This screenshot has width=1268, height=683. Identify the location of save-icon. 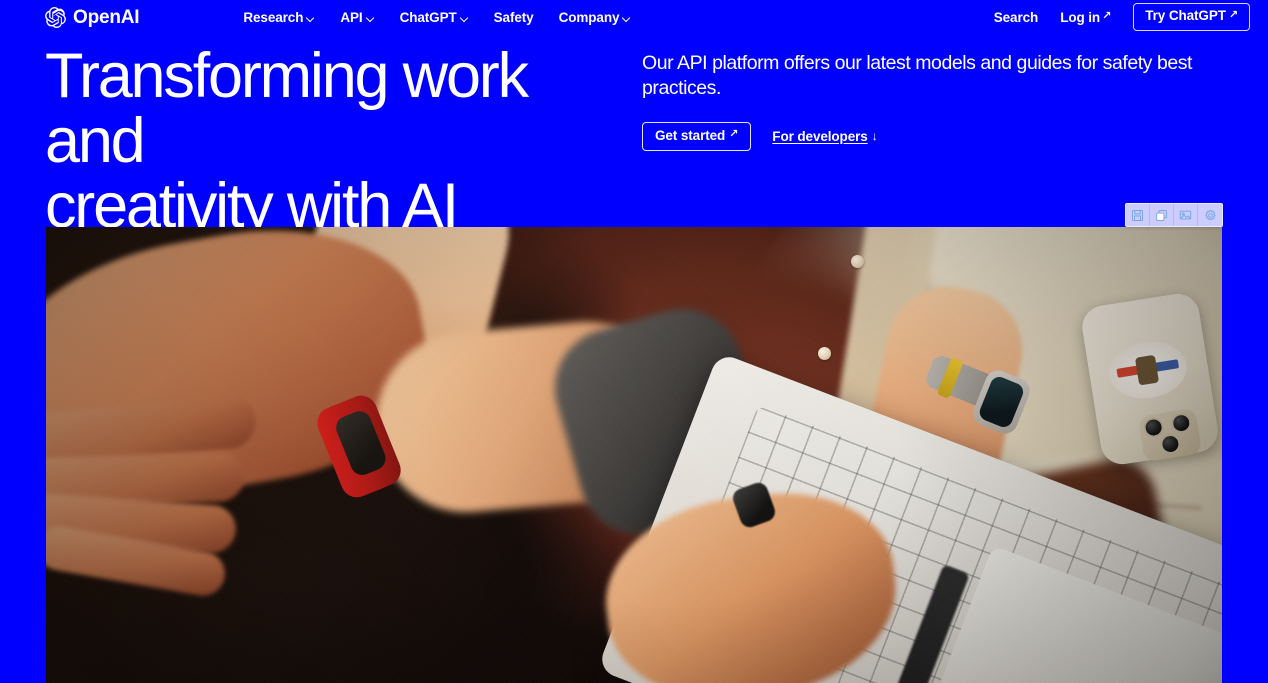
(1138, 215).